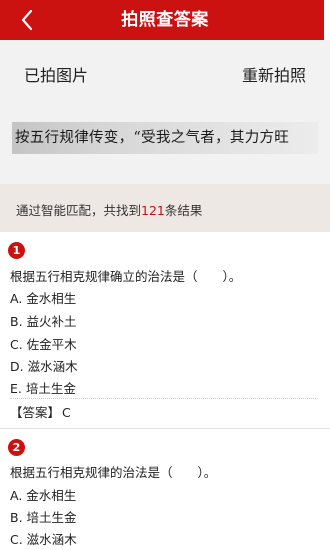 This screenshot has width=330, height=550. I want to click on match-suffix: 条结果, so click(183, 210).